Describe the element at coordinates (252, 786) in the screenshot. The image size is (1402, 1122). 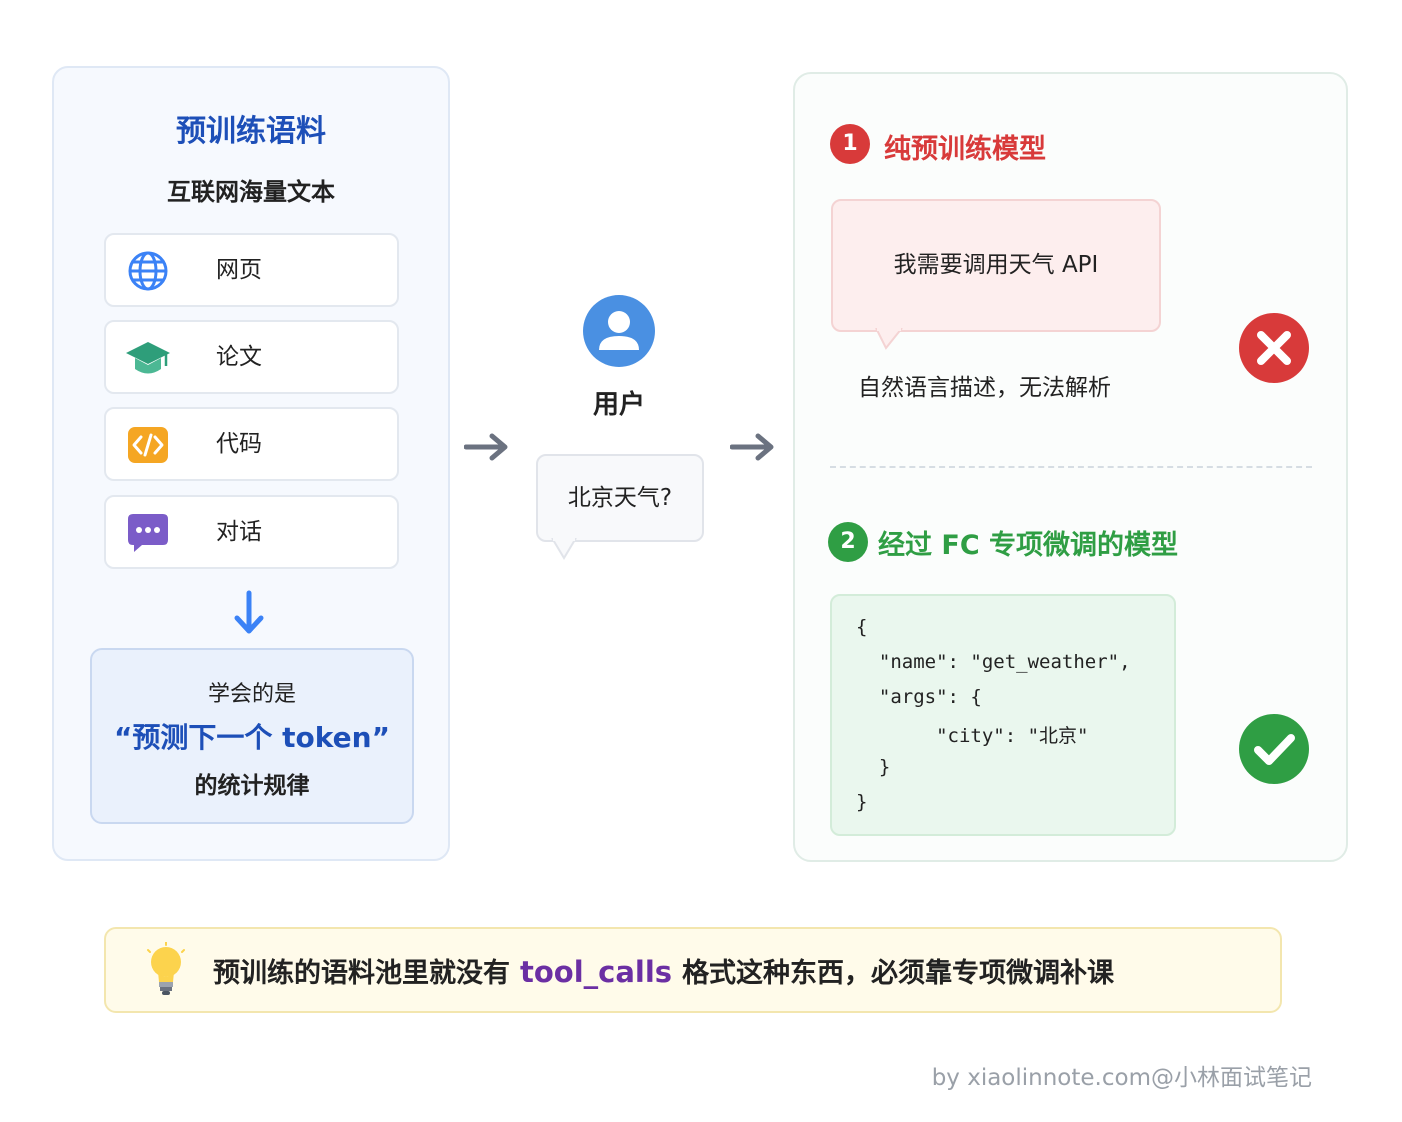
I see `learned-line-3: 的统计规律` at that location.